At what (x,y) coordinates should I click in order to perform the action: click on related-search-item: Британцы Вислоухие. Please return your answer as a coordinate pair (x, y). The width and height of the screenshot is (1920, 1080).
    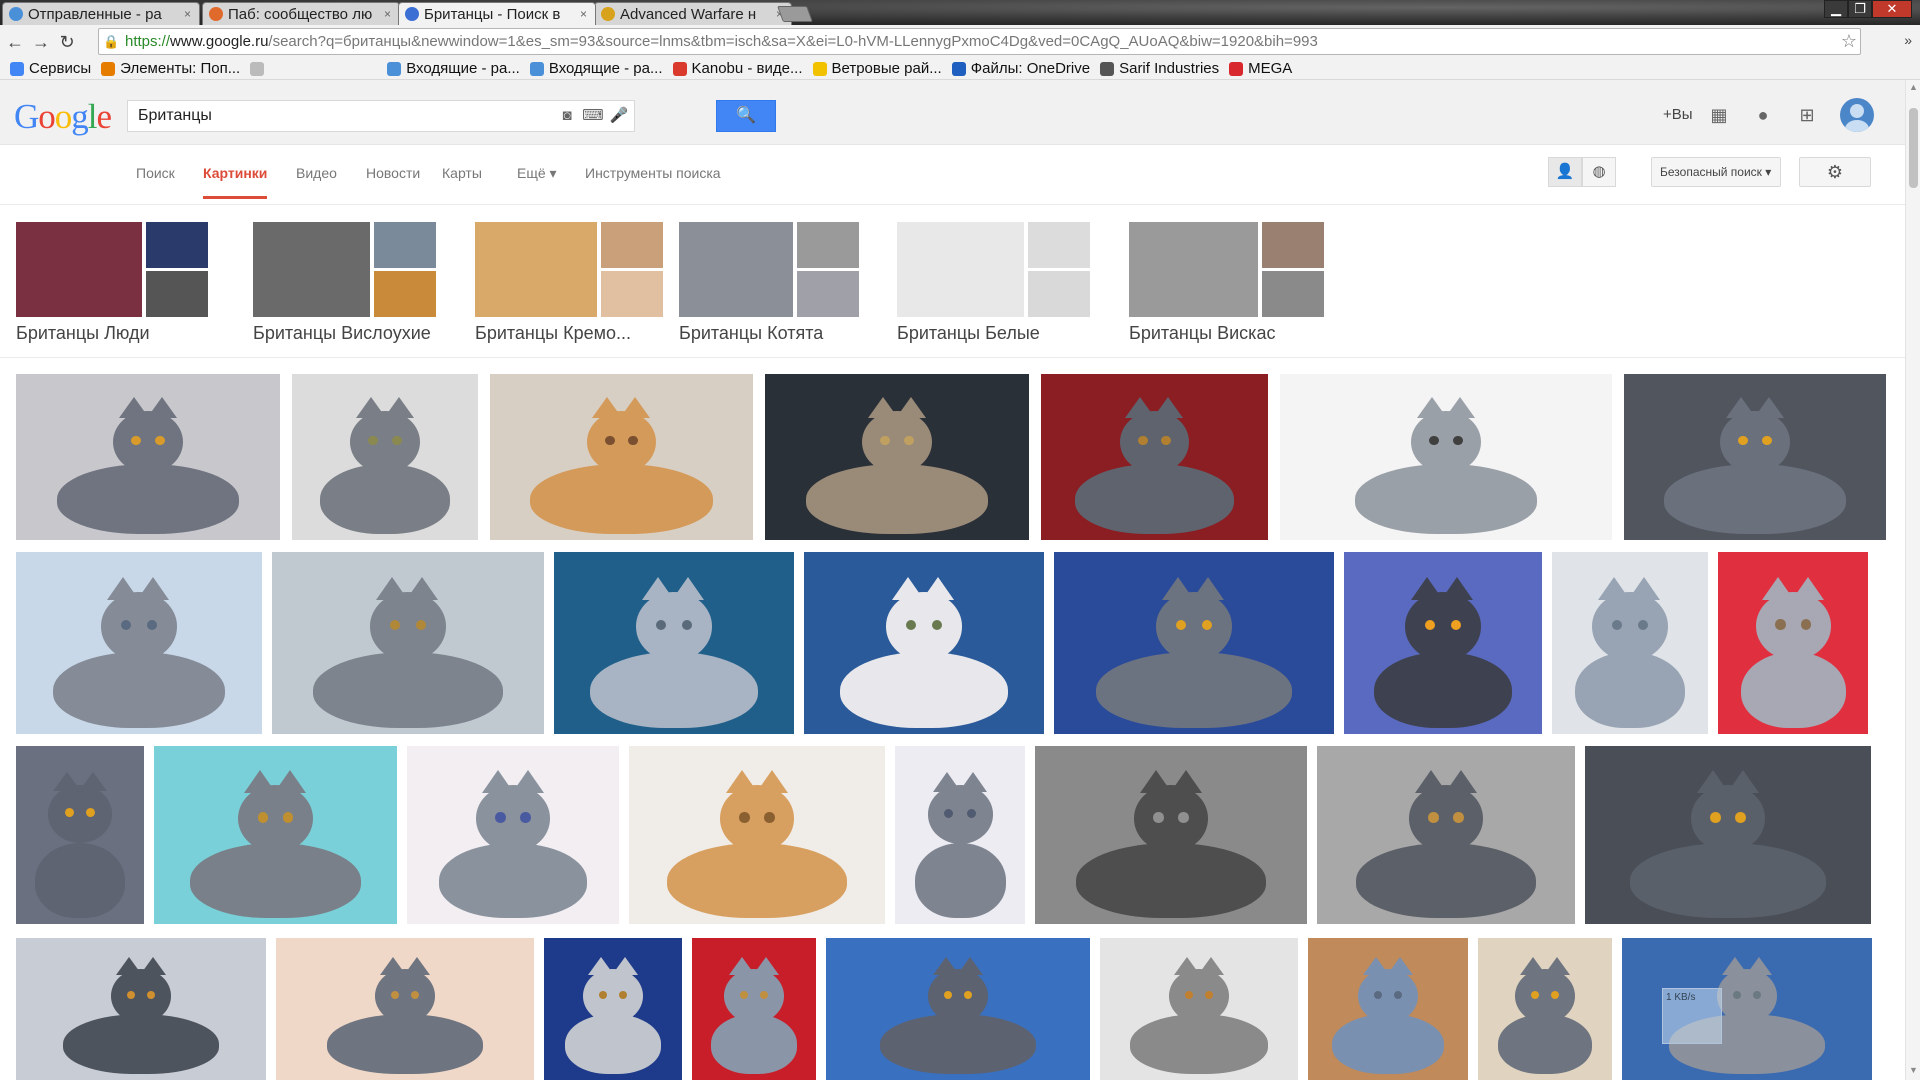
    Looking at the image, I should click on (344, 283).